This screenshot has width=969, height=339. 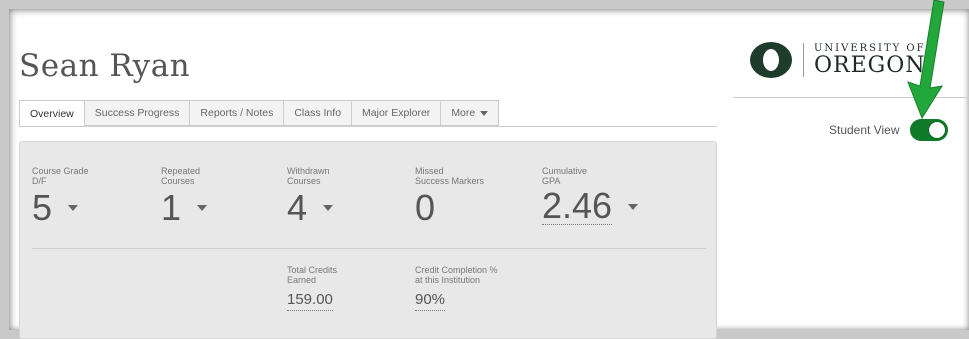 I want to click on metric-withdrawn-courses: Withdrawn Courses 4, so click(x=310, y=197).